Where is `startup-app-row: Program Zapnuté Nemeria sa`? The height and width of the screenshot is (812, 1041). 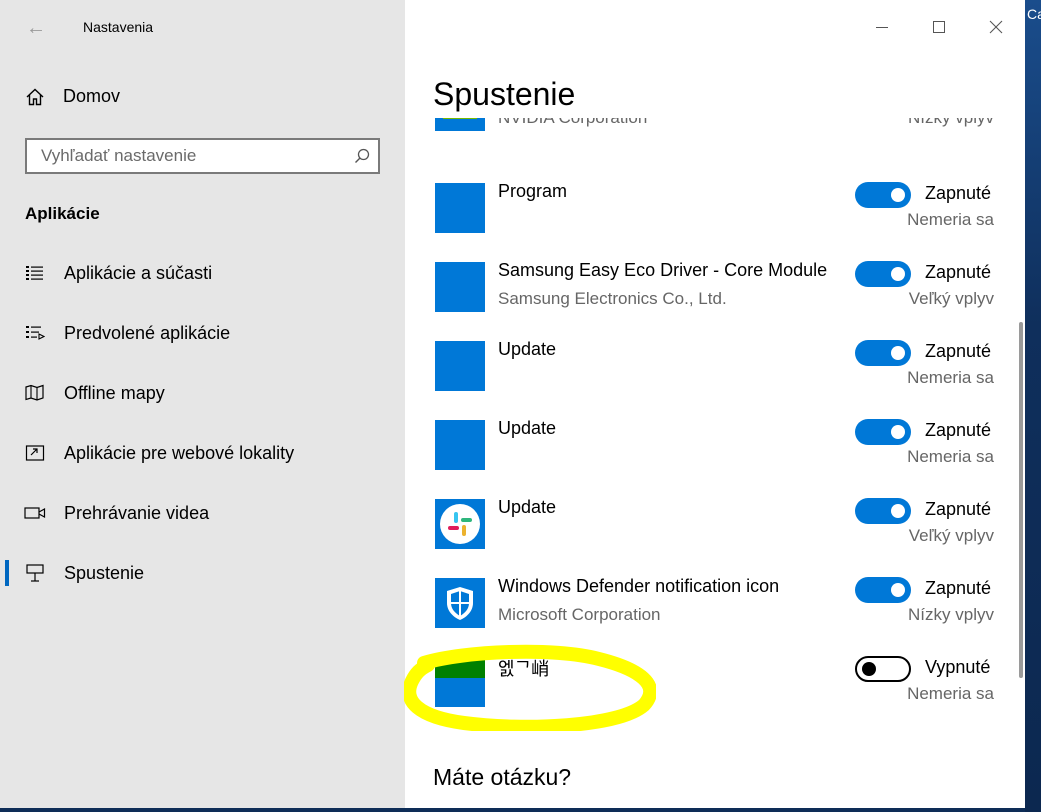
startup-app-row: Program Zapnuté Nemeria sa is located at coordinates (715, 220).